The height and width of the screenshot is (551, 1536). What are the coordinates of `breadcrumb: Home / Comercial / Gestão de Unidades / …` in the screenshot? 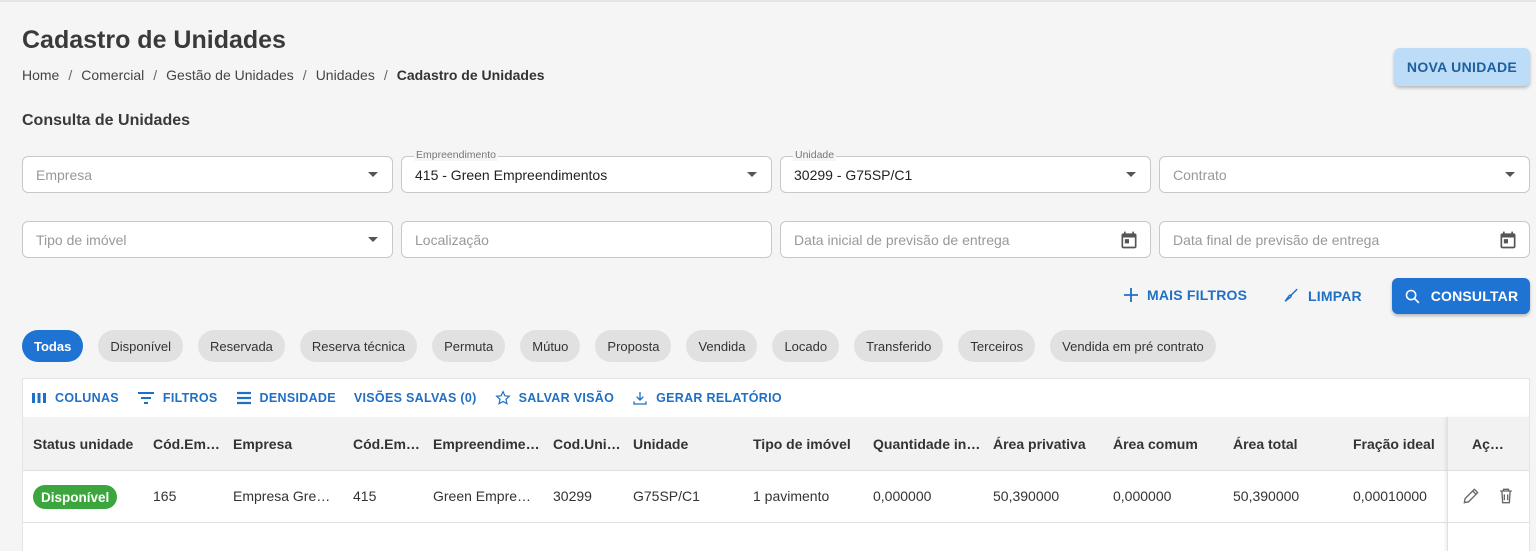 It's located at (283, 75).